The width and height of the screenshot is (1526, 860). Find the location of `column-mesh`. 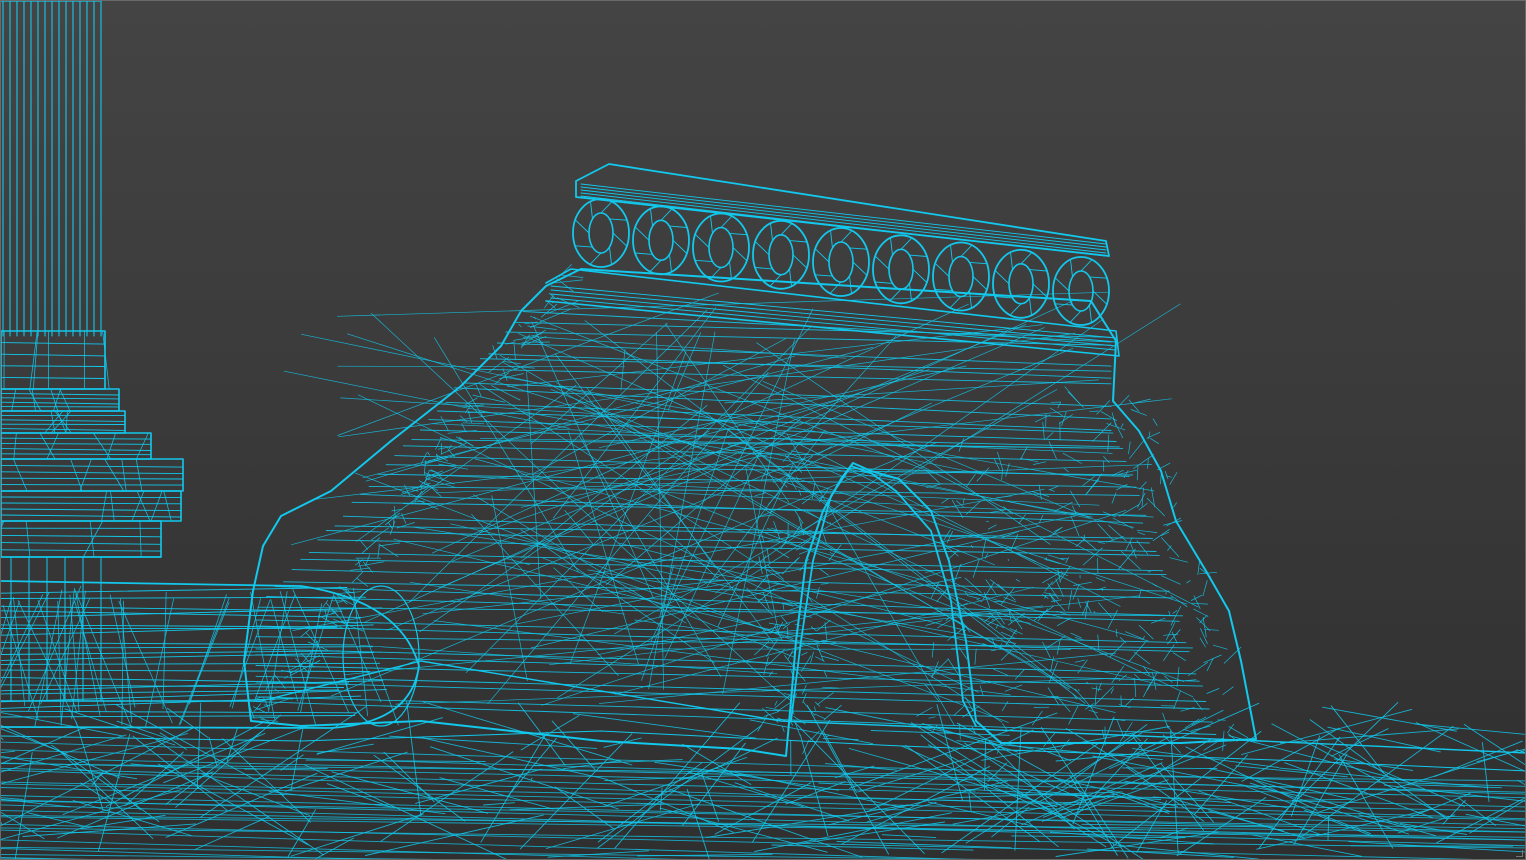

column-mesh is located at coordinates (92, 351).